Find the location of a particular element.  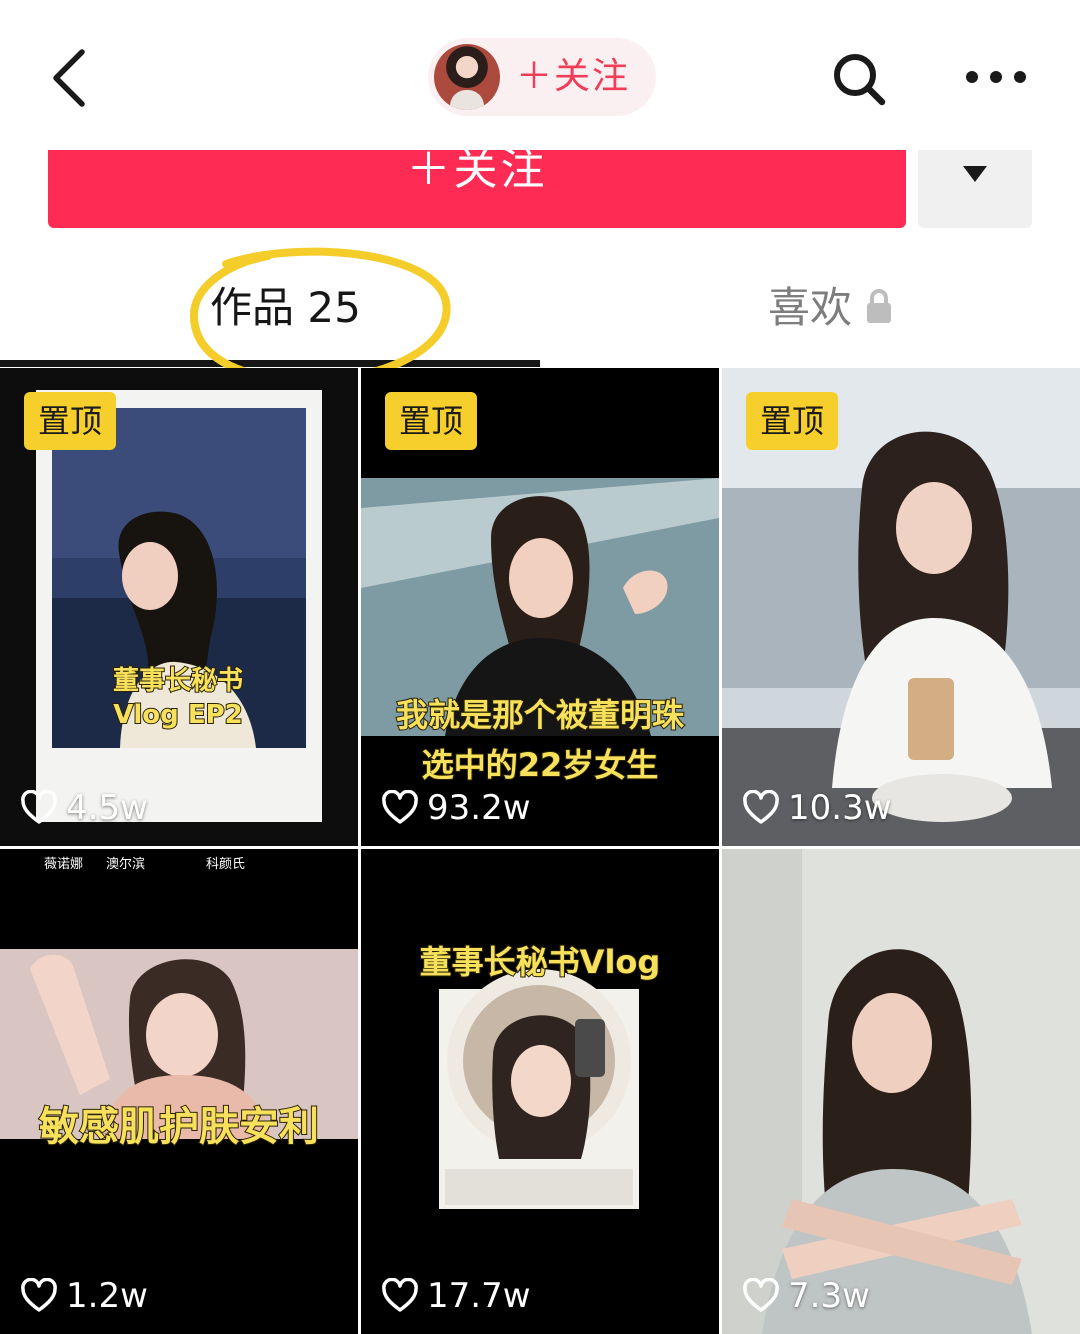

avatar is located at coordinates (467, 77).